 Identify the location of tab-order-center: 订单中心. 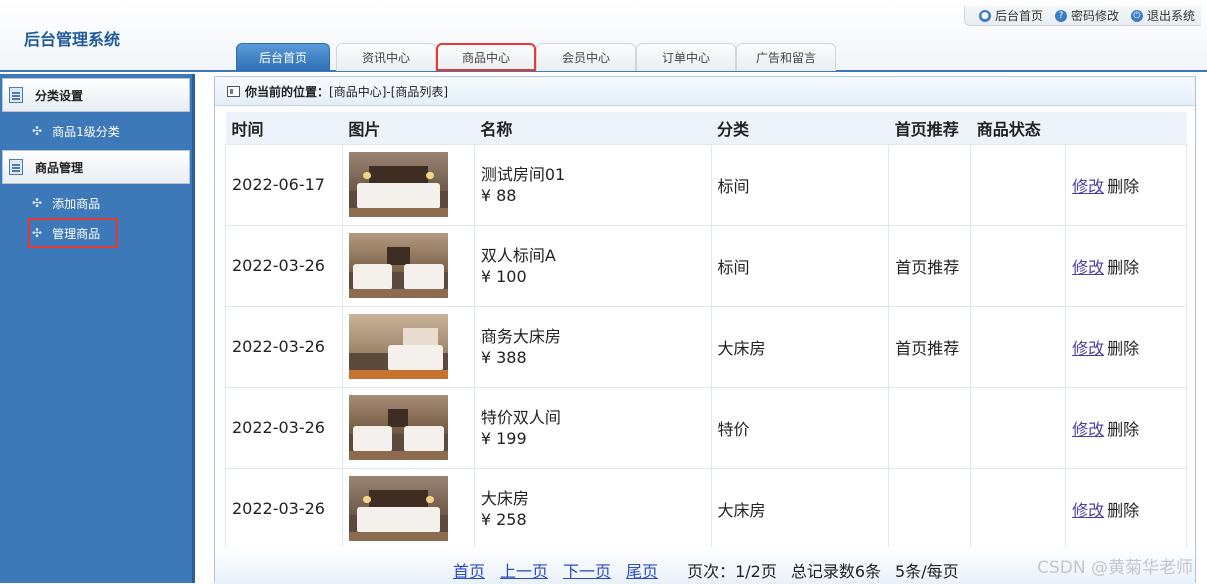
(686, 57).